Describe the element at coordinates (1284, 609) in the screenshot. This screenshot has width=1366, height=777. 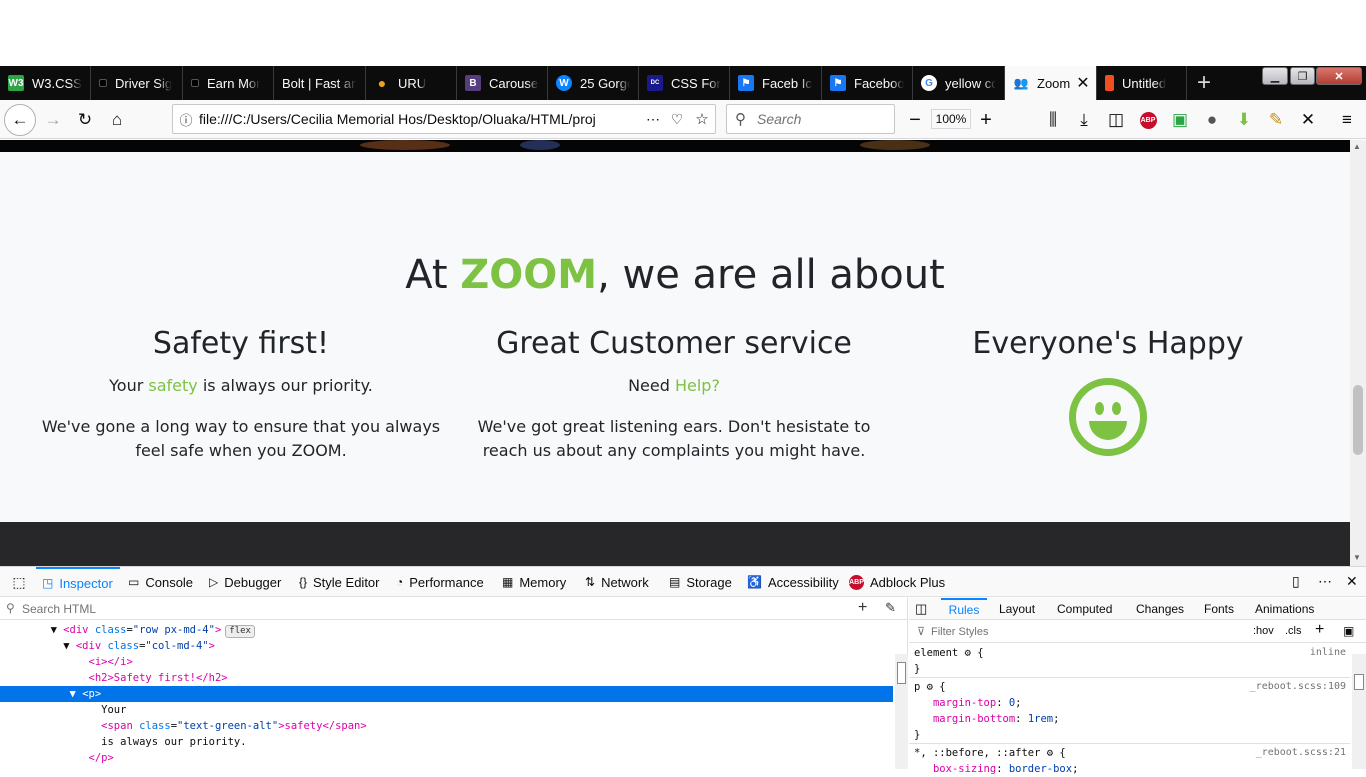
I see `tab-animations: Animations` at that location.